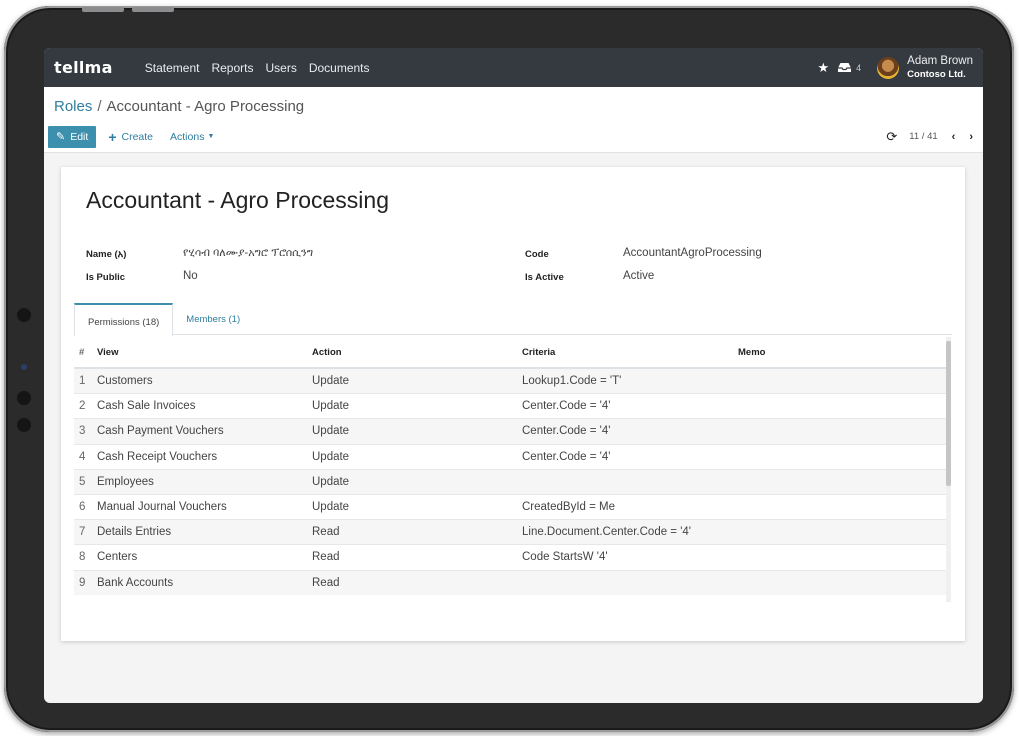 This screenshot has width=1019, height=736. Describe the element at coordinates (891, 137) in the screenshot. I see `refresh-icon: ⟳` at that location.